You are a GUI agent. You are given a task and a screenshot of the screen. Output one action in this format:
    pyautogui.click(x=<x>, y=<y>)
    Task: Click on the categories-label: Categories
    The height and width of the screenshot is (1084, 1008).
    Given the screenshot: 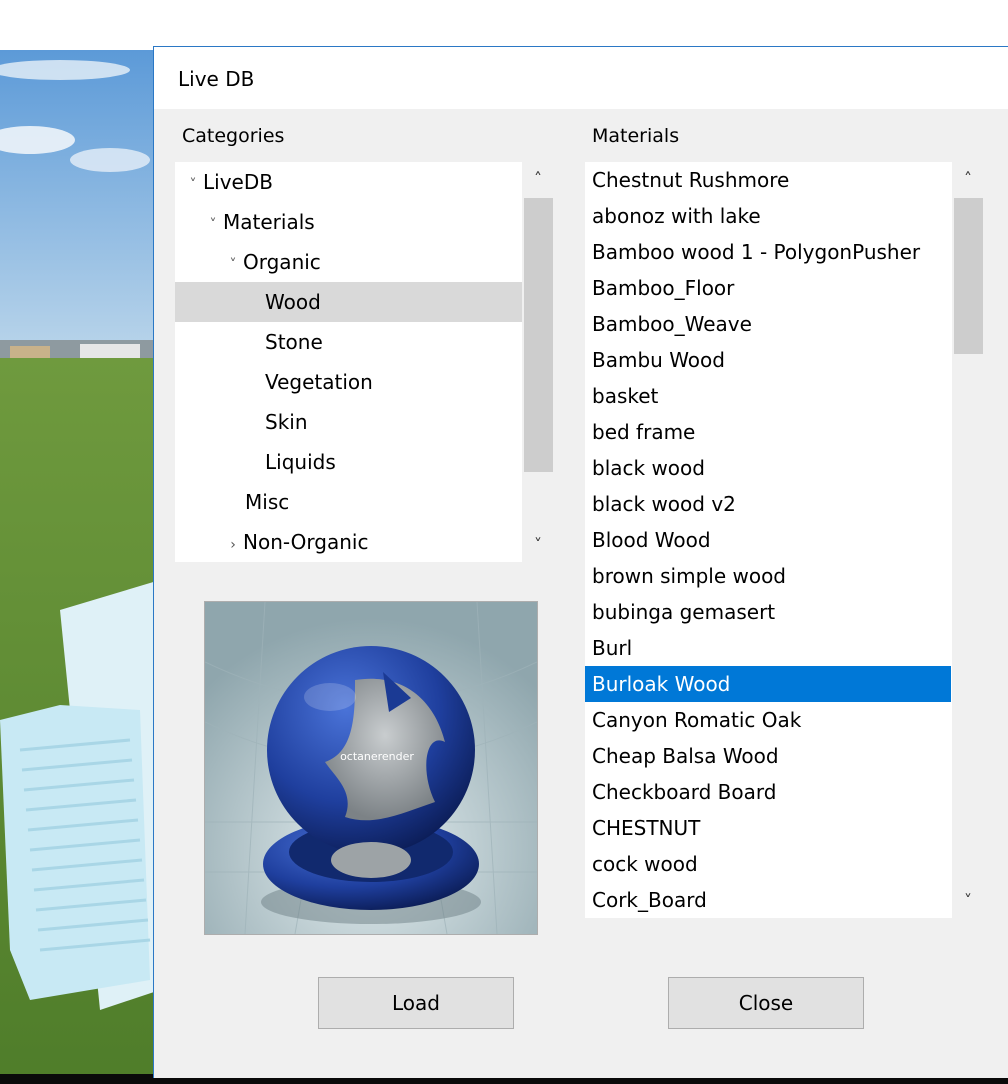 What is the action you would take?
    pyautogui.click(x=233, y=136)
    